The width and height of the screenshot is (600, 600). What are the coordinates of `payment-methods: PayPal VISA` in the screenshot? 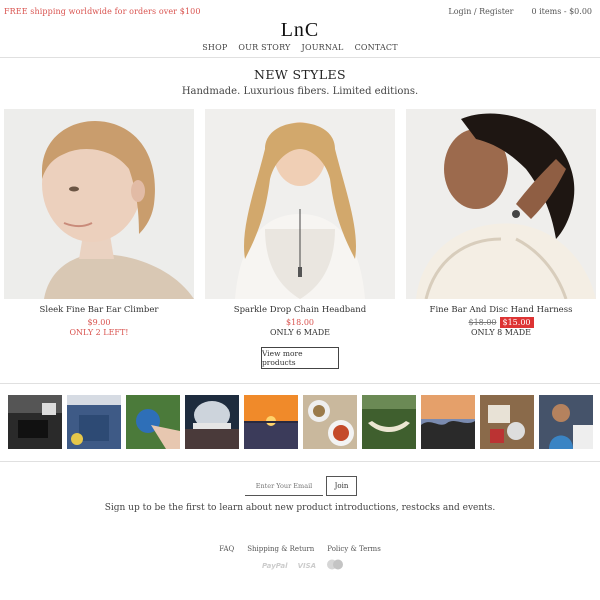 It's located at (303, 565).